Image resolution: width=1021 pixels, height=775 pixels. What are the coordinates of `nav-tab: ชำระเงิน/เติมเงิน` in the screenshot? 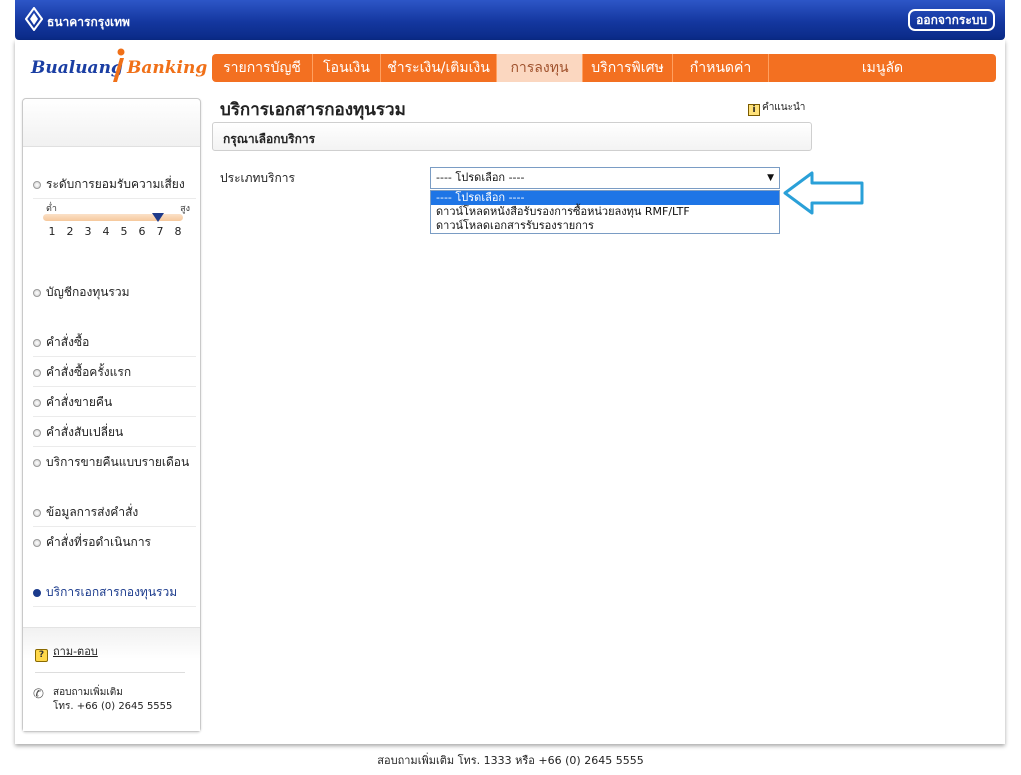 It's located at (439, 68).